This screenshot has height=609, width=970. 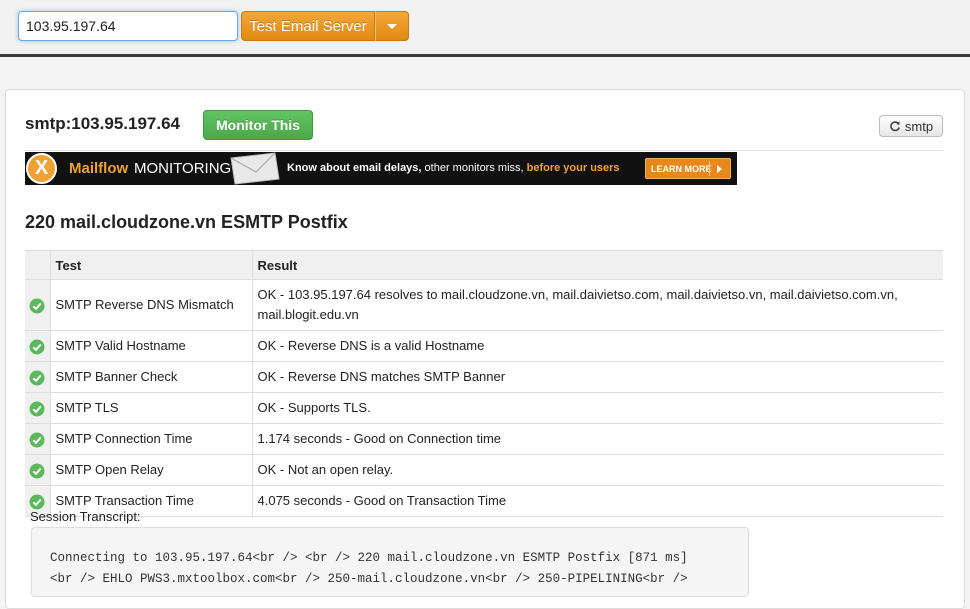 I want to click on monitor-this-button: Monitor This, so click(x=258, y=125).